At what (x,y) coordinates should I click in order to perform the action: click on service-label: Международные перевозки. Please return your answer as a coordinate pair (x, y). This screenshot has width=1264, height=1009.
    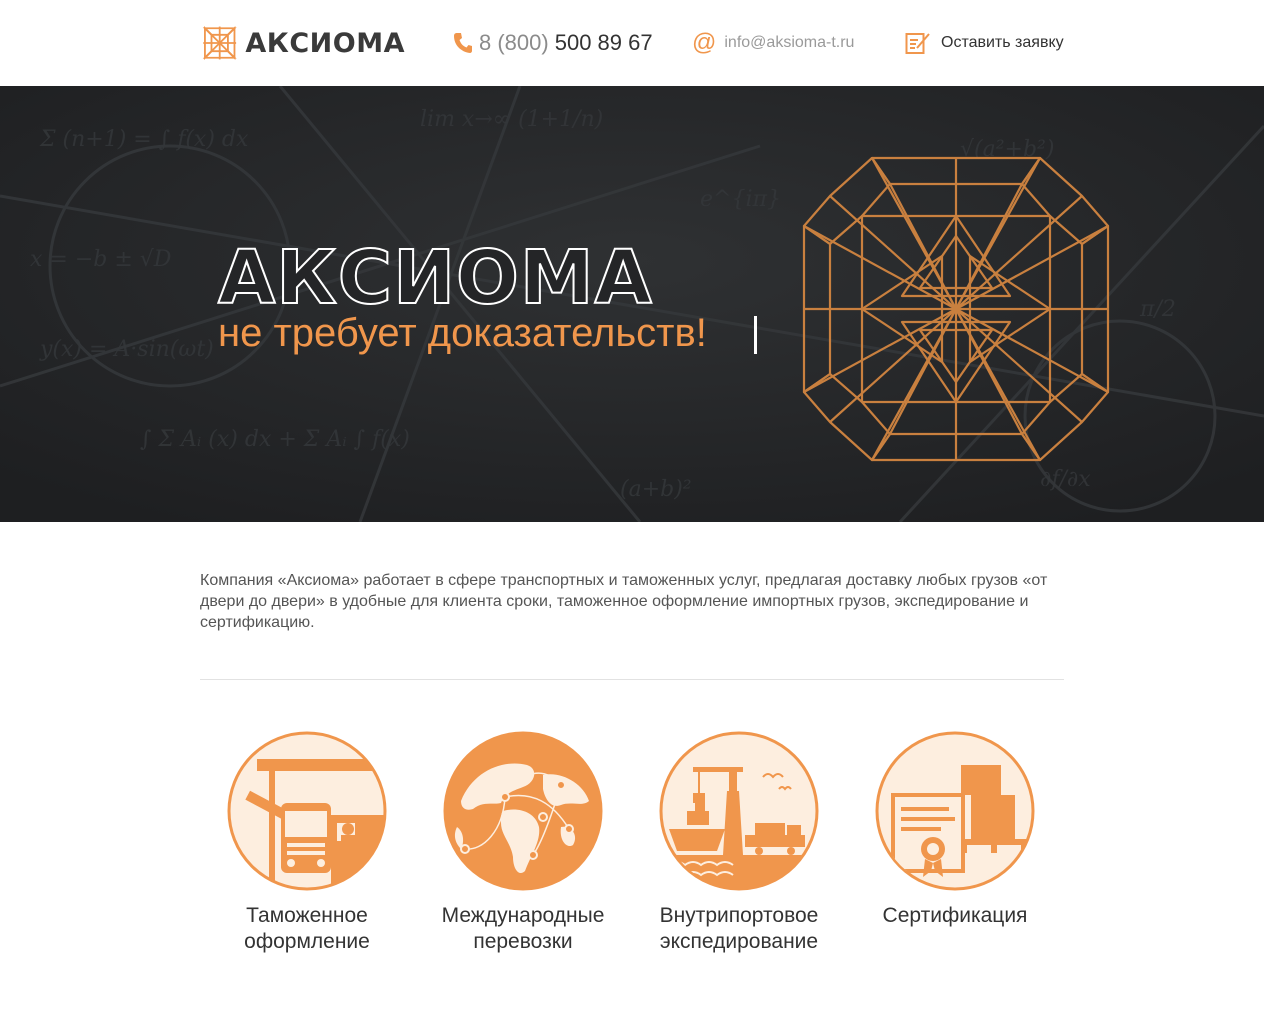
    Looking at the image, I should click on (523, 928).